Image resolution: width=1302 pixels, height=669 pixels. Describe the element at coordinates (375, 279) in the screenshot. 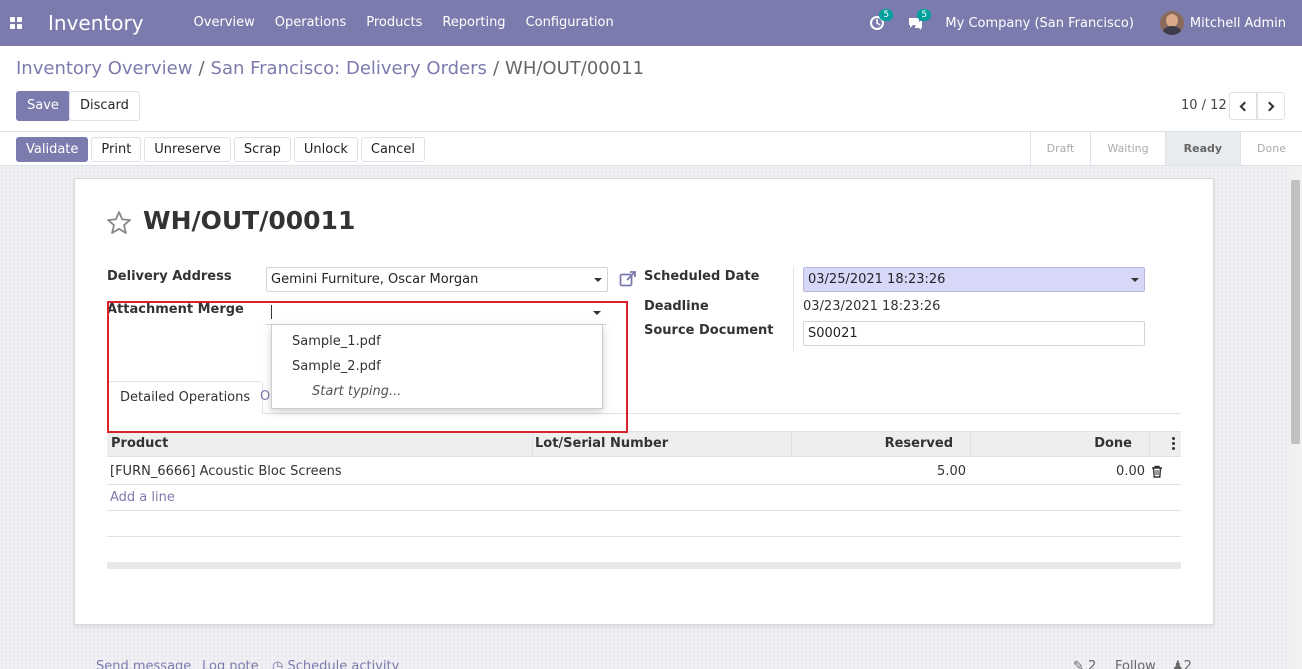

I see `delivery-address-value: Gemini Furniture, Oscar Morgan` at that location.